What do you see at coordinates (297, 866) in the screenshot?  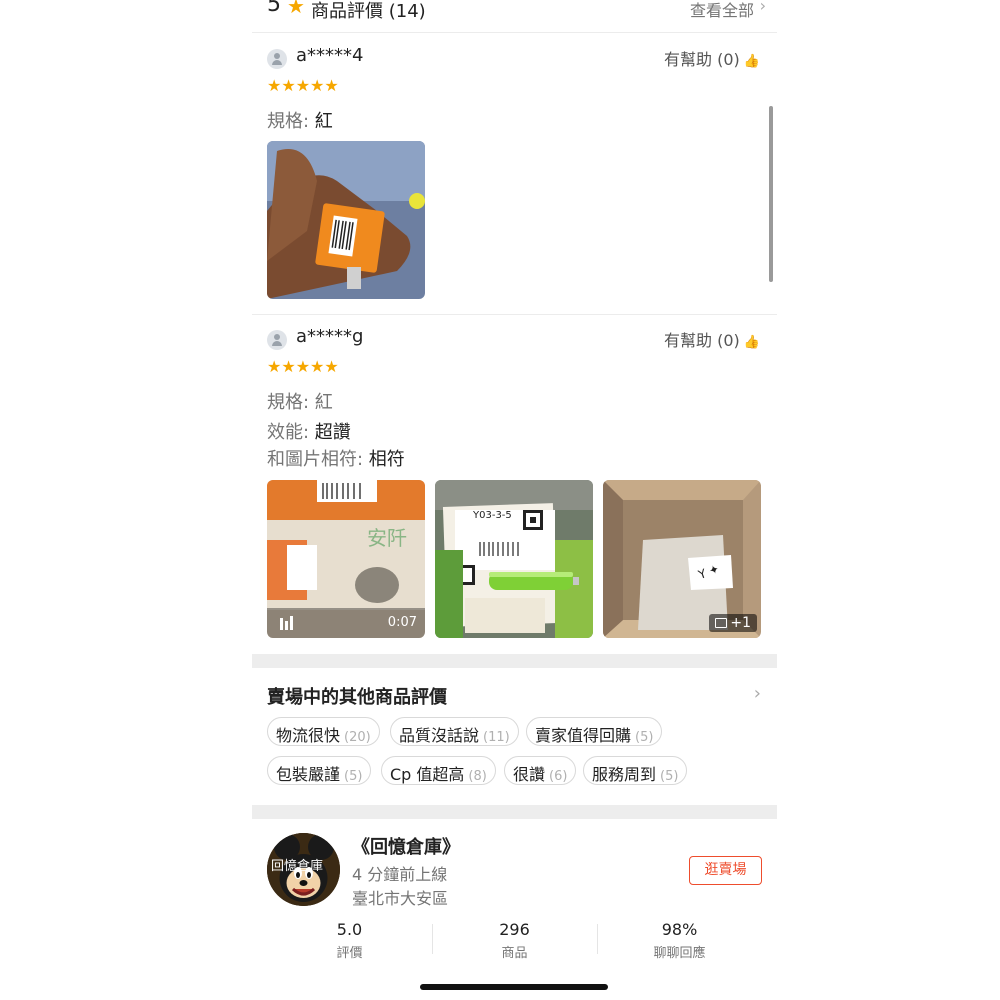 I see `shop-avatar-text: 回憶倉庫` at bounding box center [297, 866].